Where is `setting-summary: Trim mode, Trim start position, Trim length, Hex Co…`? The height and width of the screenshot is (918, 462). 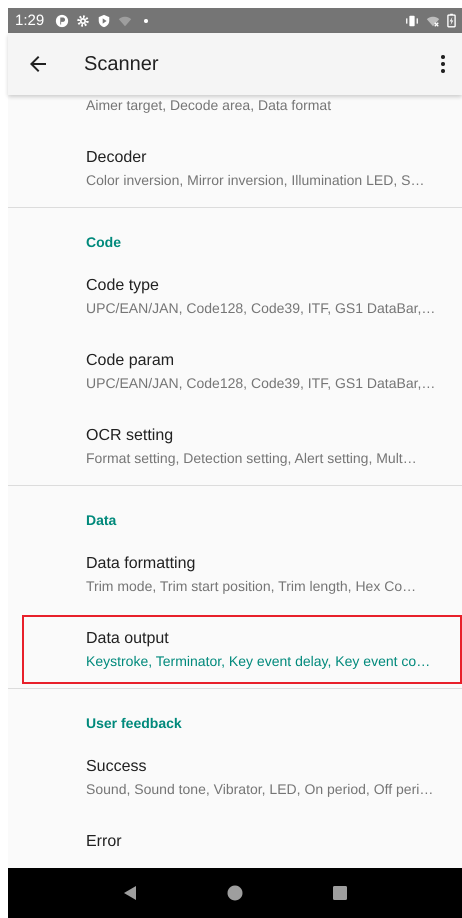
setting-summary: Trim mode, Trim start position, Trim length, Hex Co… is located at coordinates (252, 586).